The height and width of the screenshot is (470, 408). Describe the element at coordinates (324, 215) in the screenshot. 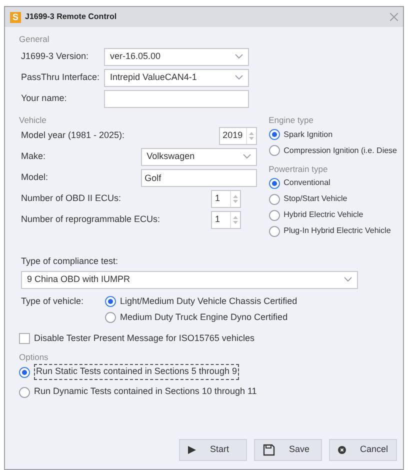

I see `radio-label: Hybrid Electric Vehicle` at that location.